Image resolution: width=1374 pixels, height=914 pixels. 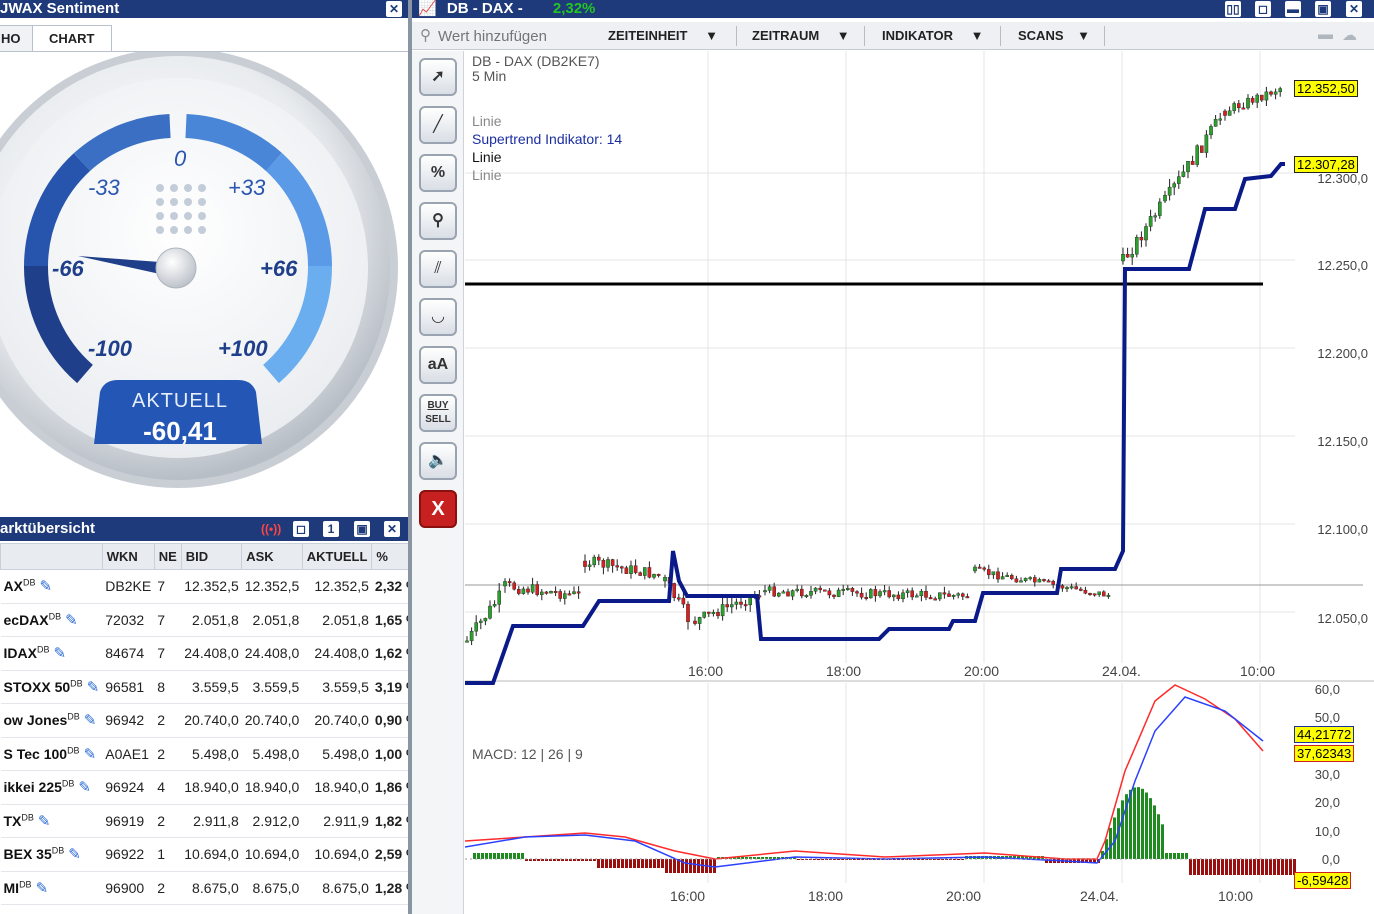 What do you see at coordinates (1323, 9) in the screenshot?
I see `chart-maximize-icon: ▣` at bounding box center [1323, 9].